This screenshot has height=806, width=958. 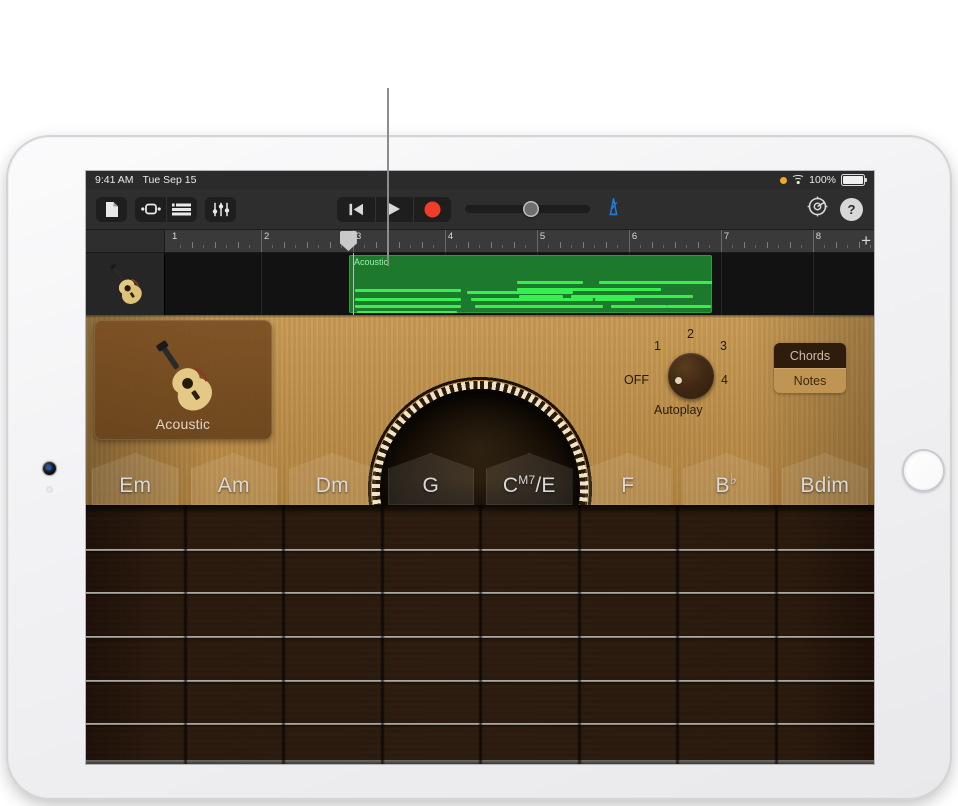 I want to click on chord-name-label: Em, so click(x=135, y=485).